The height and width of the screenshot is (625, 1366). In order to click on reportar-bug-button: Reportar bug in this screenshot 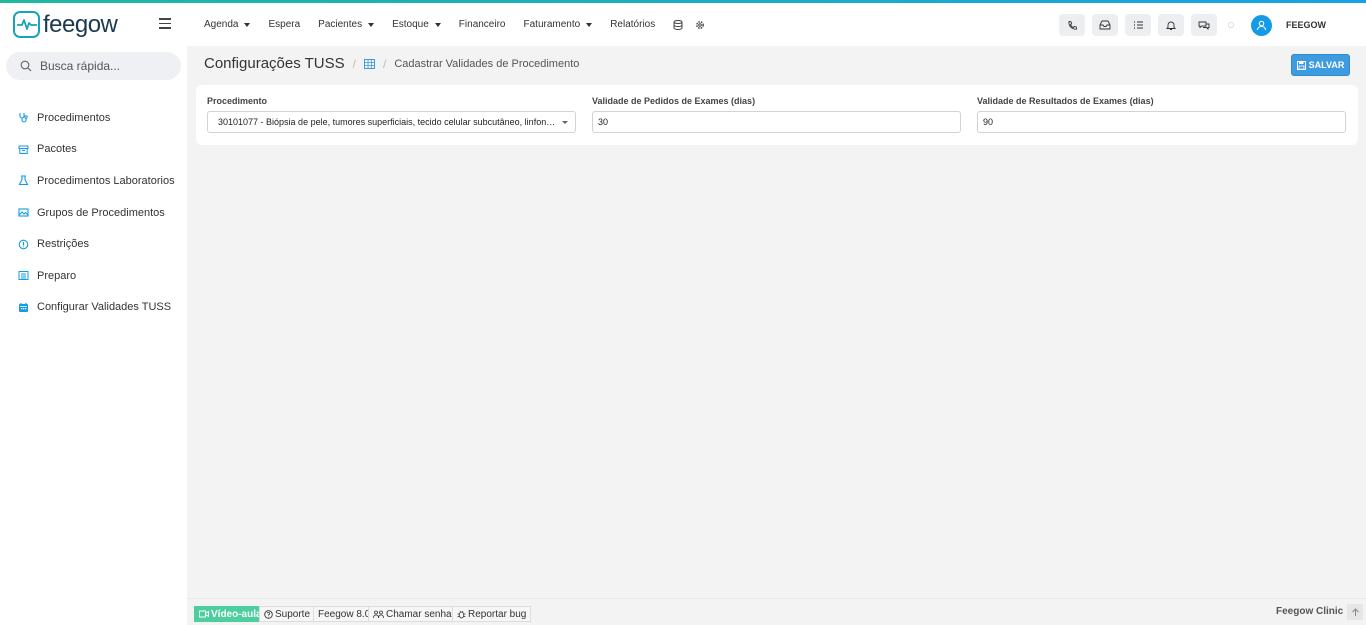, I will do `click(492, 614)`.